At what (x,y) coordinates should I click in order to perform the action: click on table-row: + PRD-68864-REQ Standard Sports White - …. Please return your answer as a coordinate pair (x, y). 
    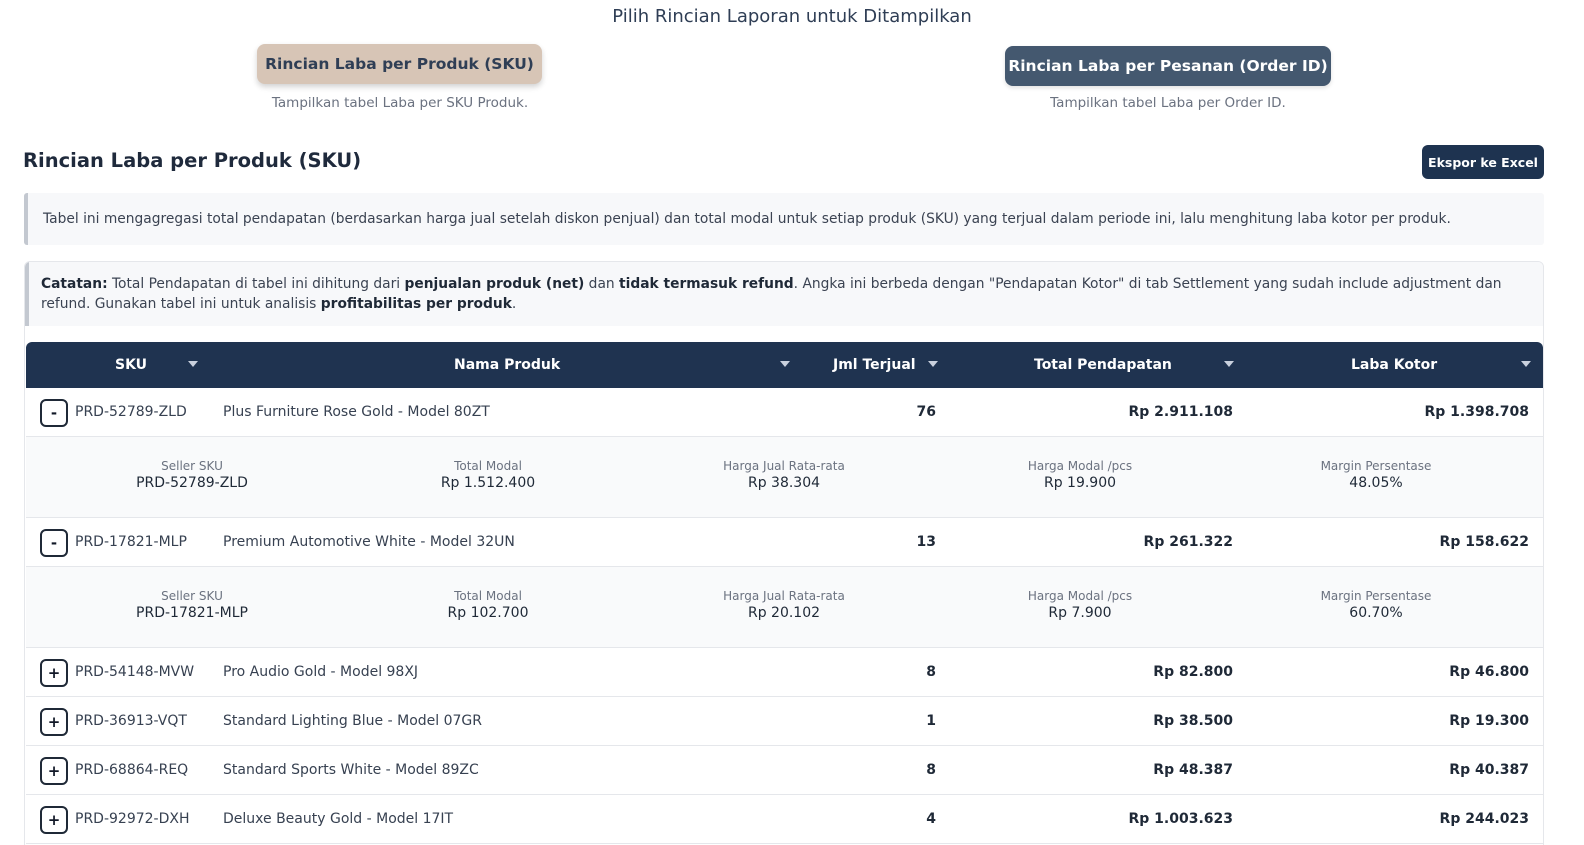
    Looking at the image, I should click on (784, 770).